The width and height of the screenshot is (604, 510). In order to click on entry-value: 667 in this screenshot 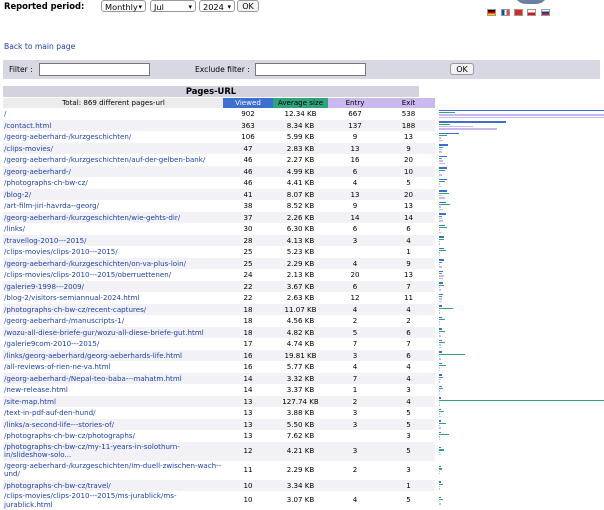, I will do `click(355, 113)`.